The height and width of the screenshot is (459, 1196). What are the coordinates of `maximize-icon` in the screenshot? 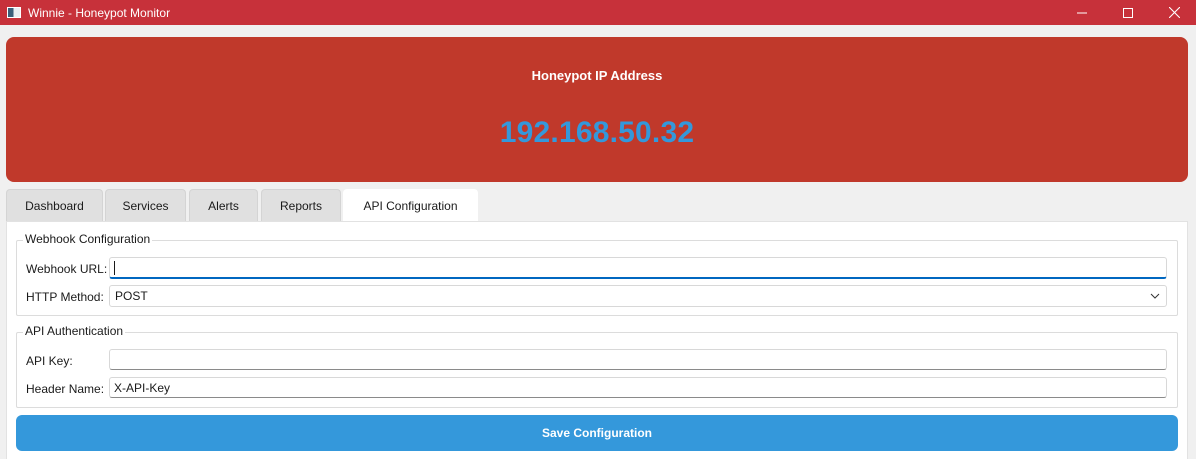 It's located at (1128, 12).